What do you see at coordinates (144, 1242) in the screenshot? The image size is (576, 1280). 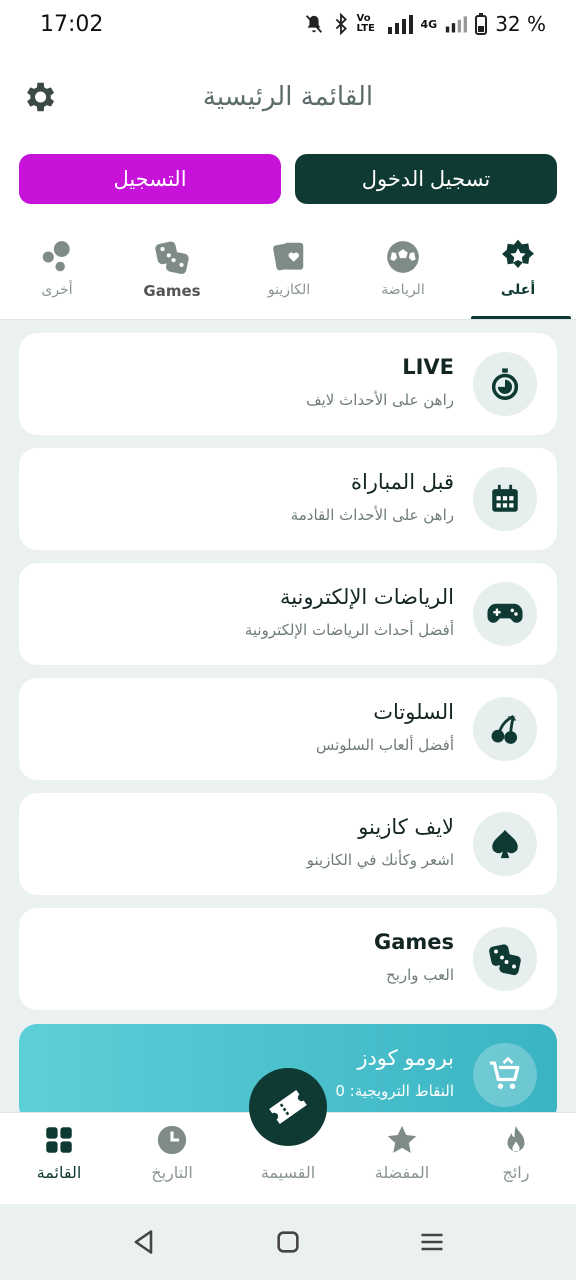 I see `back-icon` at bounding box center [144, 1242].